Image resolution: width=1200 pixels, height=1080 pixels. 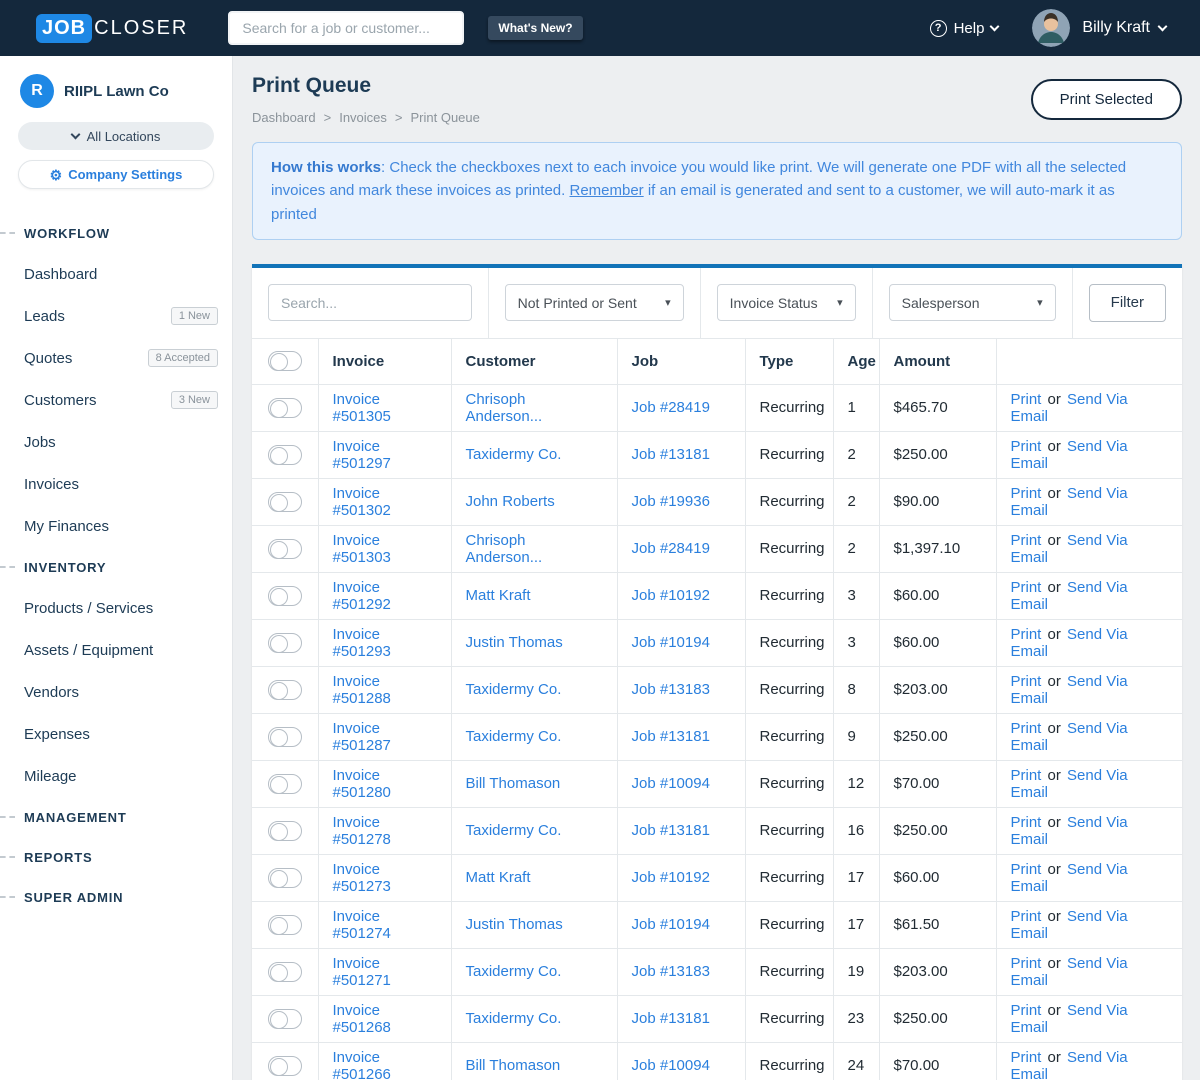 I want to click on invoice-link: Invoice #501278, so click(x=362, y=831).